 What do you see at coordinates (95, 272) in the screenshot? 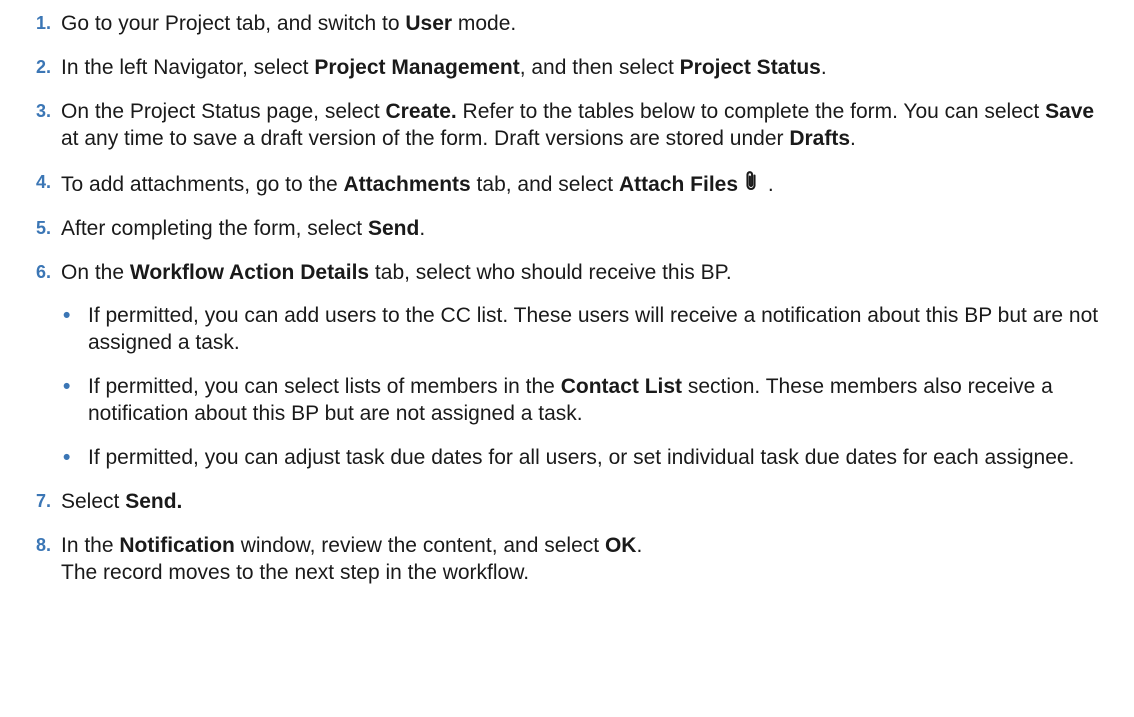
I see `step-text: On the` at bounding box center [95, 272].